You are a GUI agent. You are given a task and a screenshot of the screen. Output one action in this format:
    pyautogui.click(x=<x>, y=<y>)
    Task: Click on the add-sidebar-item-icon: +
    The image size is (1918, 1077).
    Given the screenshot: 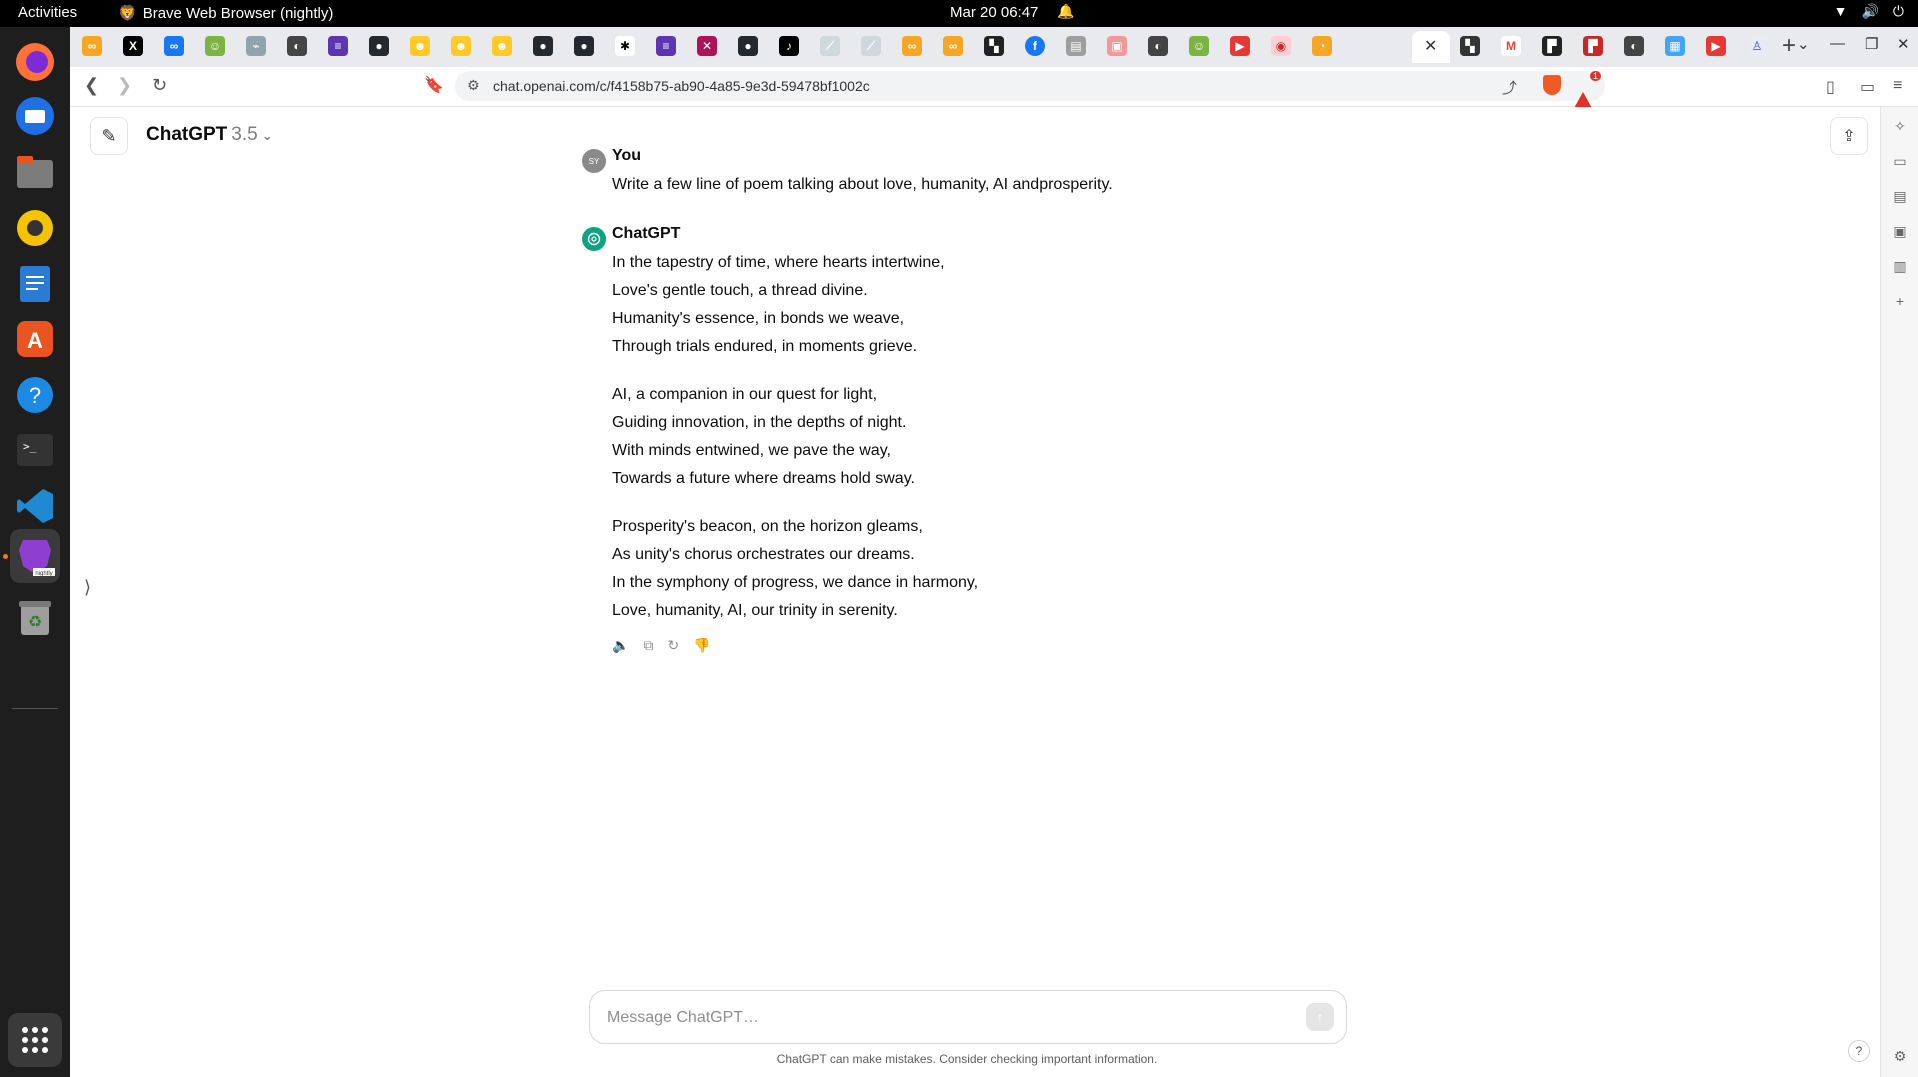 What is the action you would take?
    pyautogui.click(x=1900, y=301)
    